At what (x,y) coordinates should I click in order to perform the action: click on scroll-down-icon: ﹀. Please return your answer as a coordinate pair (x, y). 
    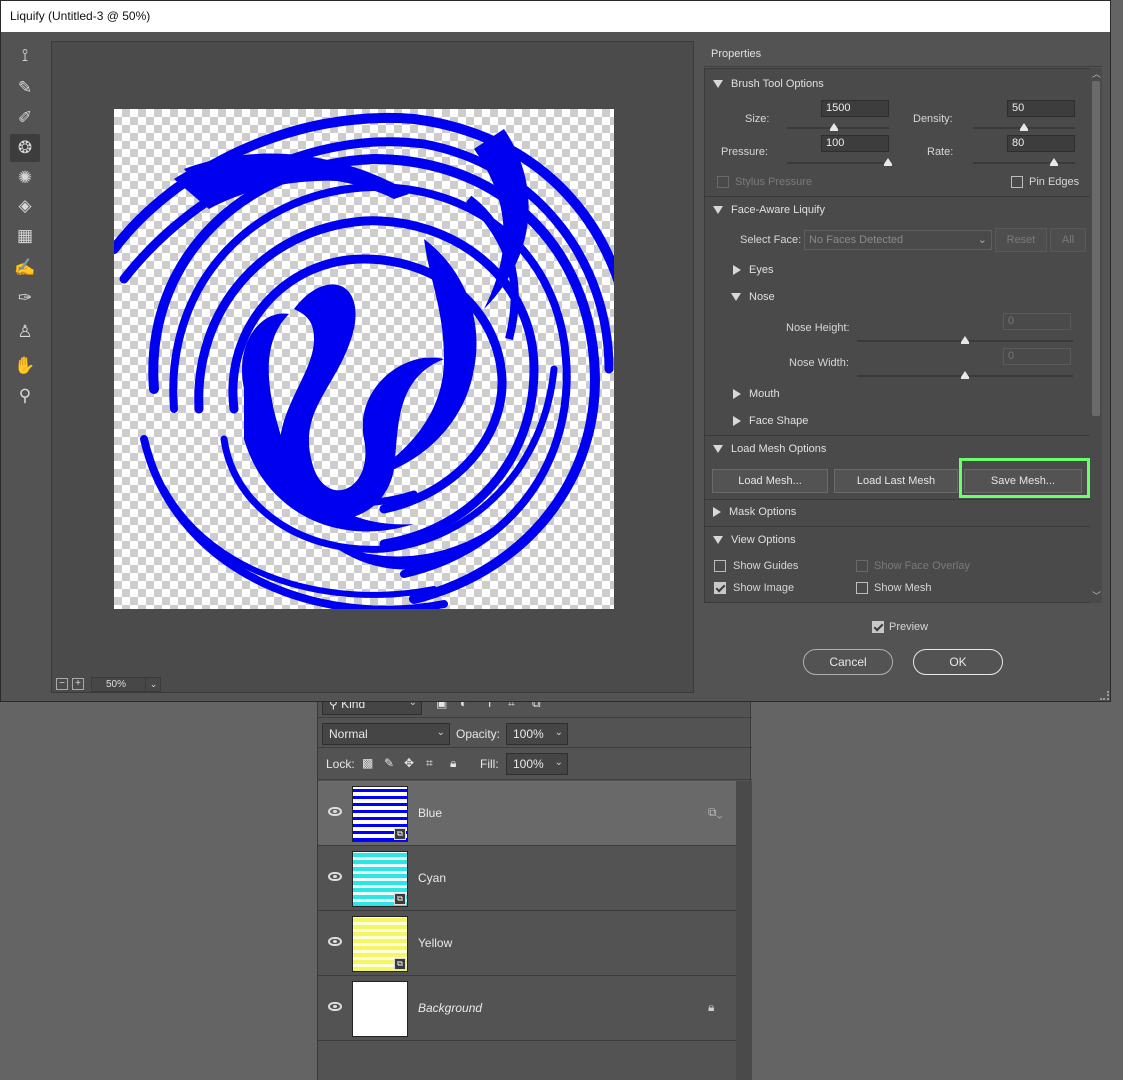
    Looking at the image, I should click on (1096, 595).